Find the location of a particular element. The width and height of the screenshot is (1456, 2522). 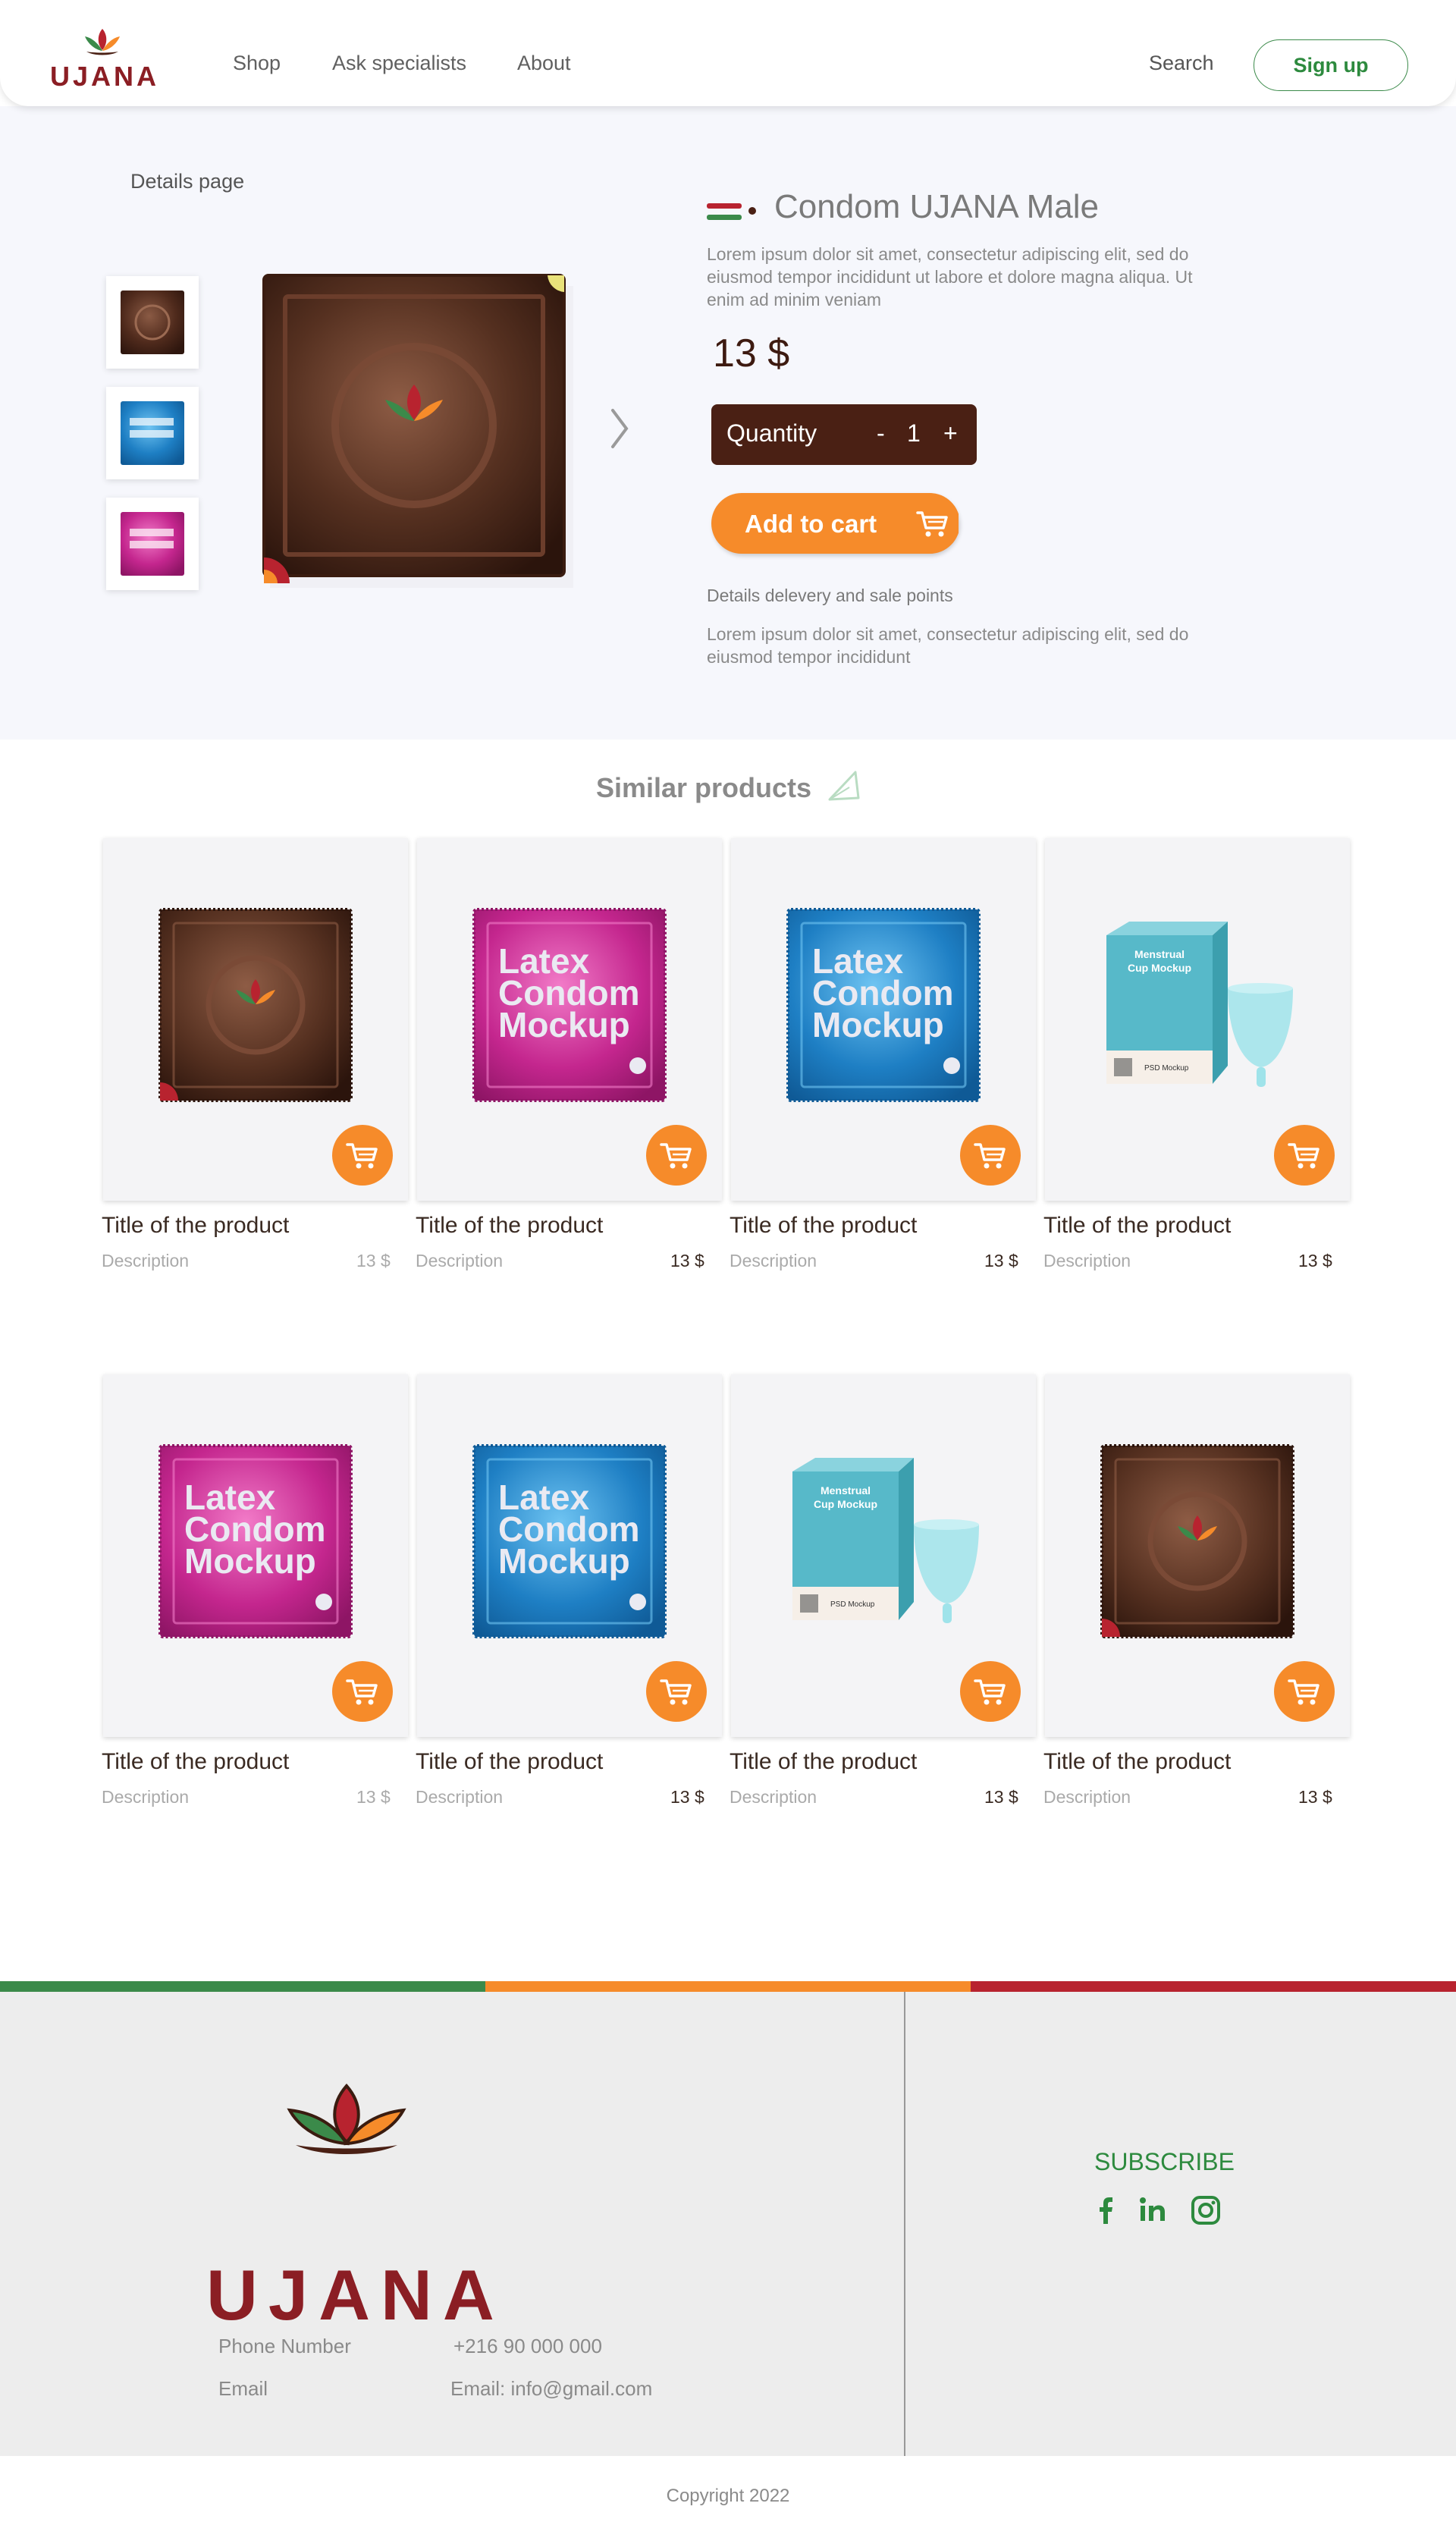

add-to-cart-button: Add to cart is located at coordinates (835, 523).